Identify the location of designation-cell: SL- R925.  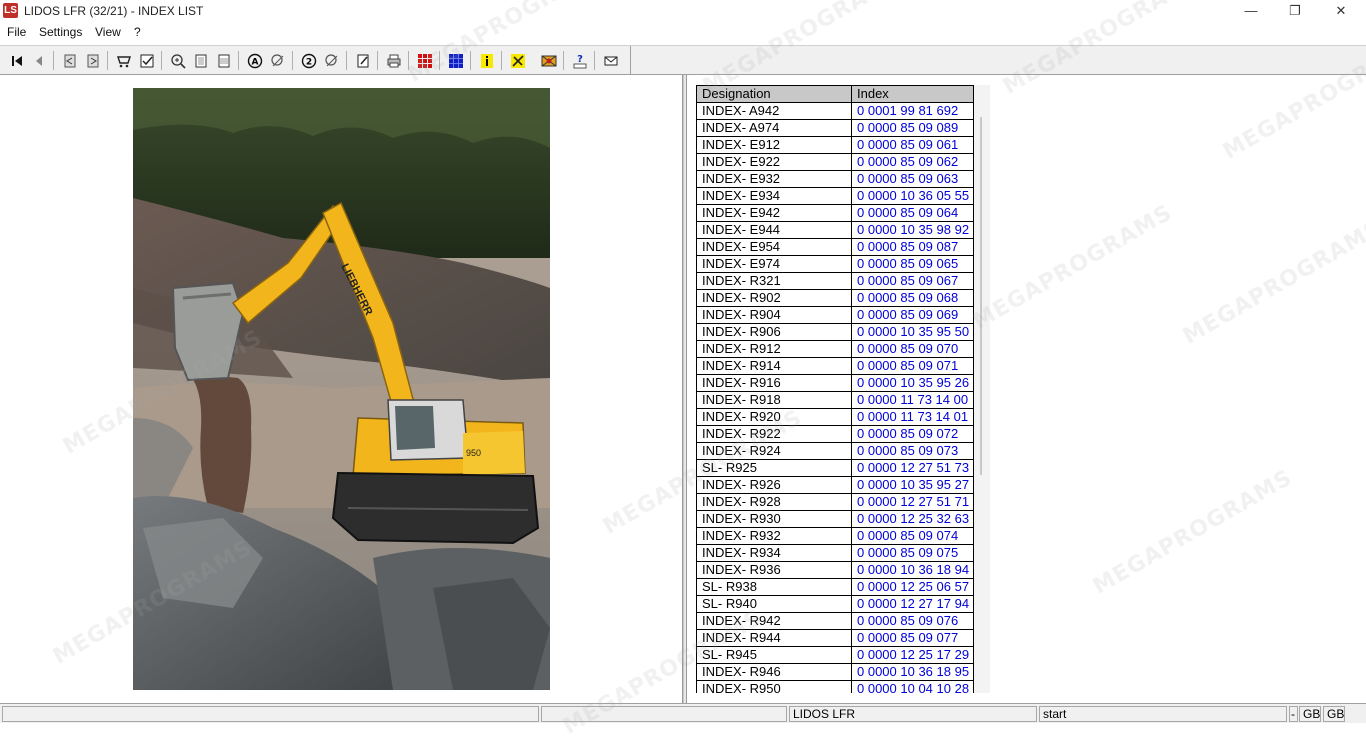
(774, 468).